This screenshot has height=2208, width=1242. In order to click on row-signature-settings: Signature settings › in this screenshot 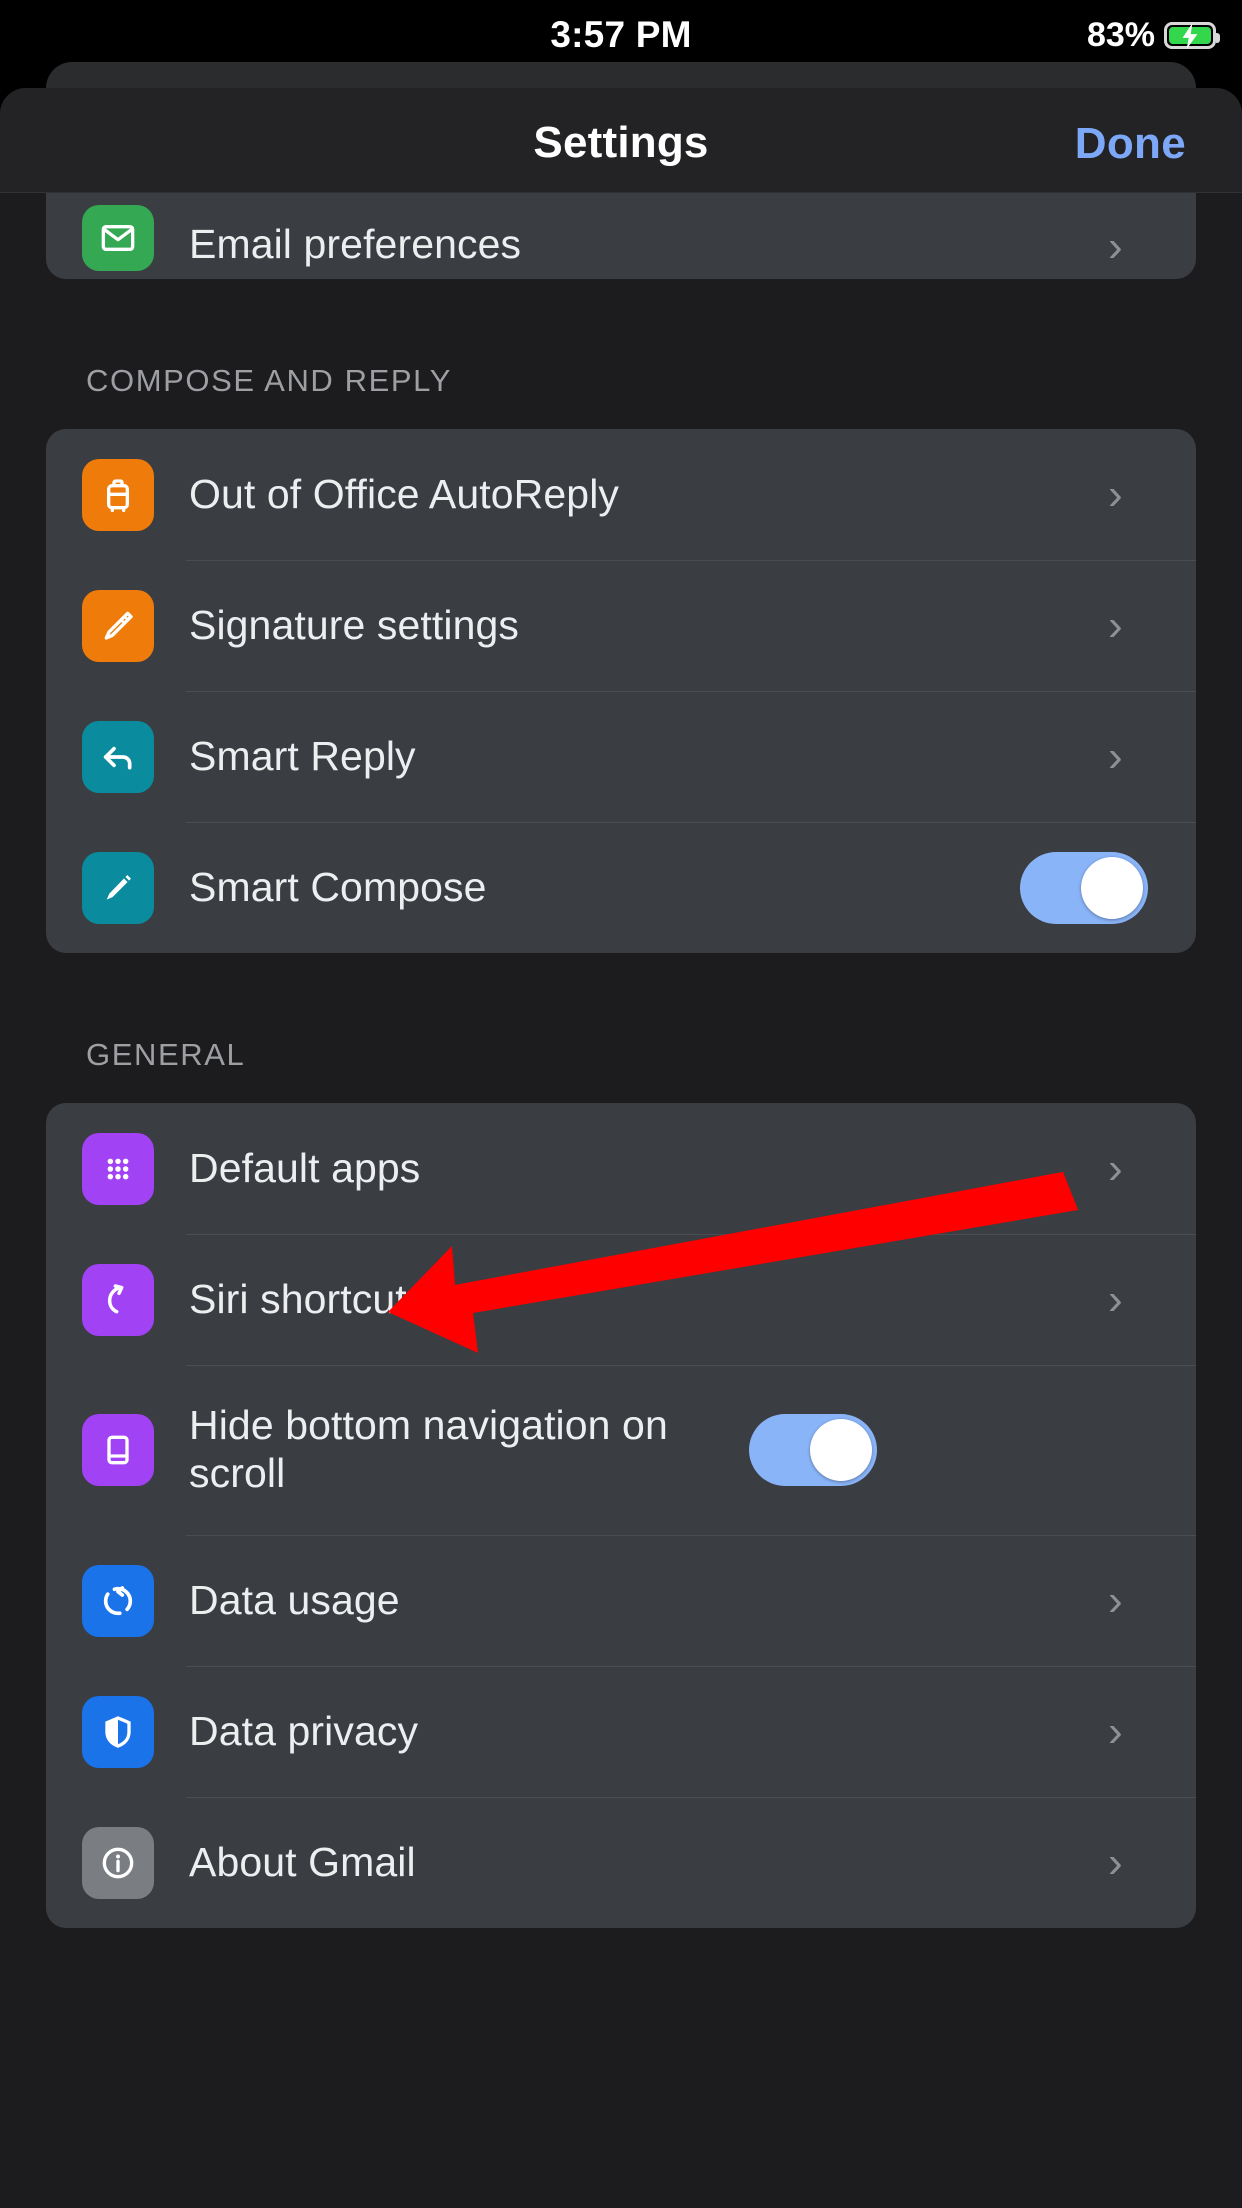, I will do `click(621, 625)`.